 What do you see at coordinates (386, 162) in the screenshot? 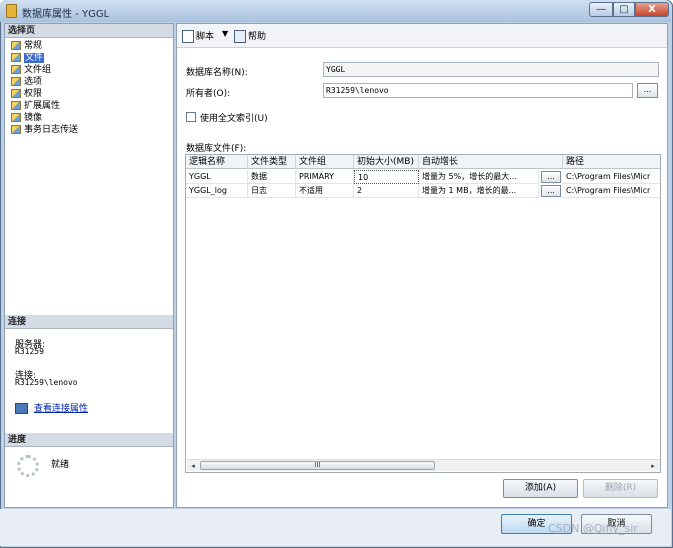
I see `column-header-initial-size: 初始大小(MB)` at bounding box center [386, 162].